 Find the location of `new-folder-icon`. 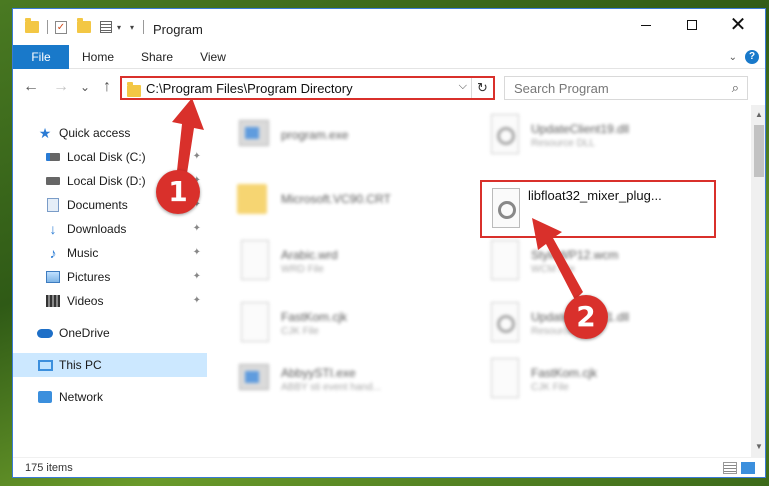

new-folder-icon is located at coordinates (84, 26).